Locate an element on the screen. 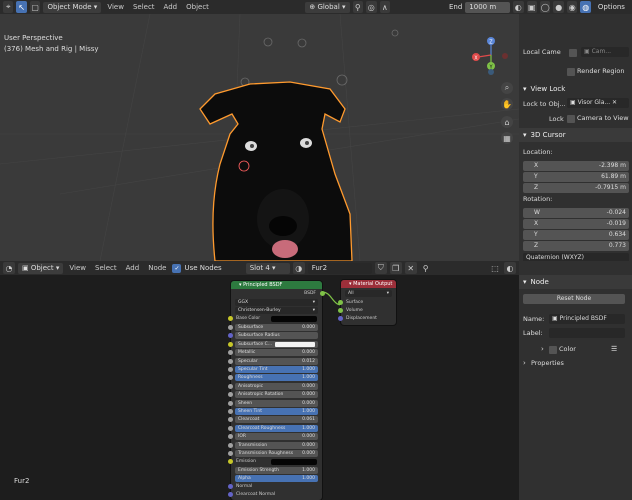 This screenshot has height=500, width=632. node-menu-add: Add is located at coordinates (133, 268).